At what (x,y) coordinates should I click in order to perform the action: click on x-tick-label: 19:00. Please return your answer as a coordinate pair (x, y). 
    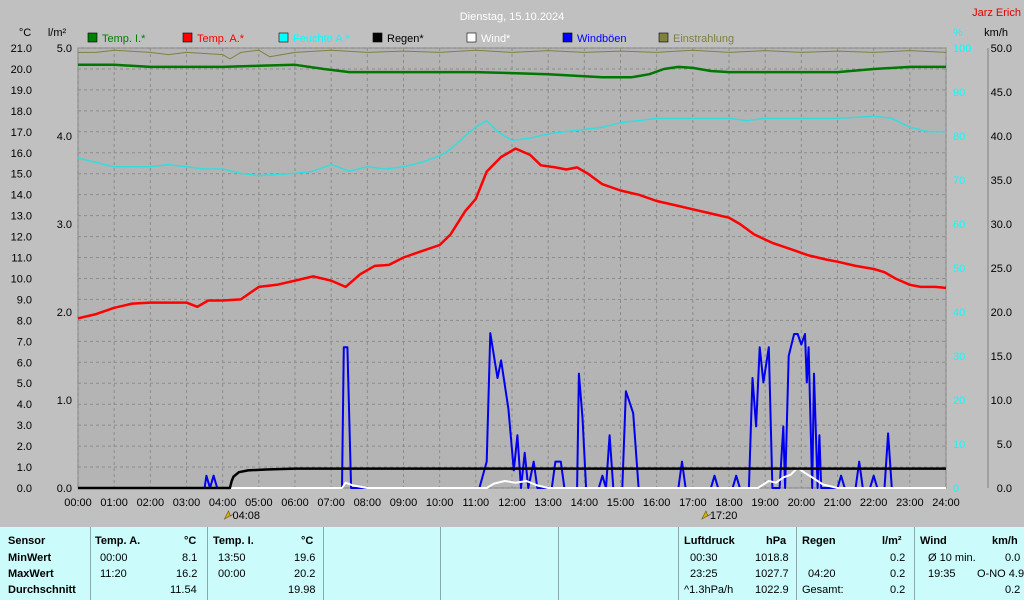
    Looking at the image, I should click on (765, 503).